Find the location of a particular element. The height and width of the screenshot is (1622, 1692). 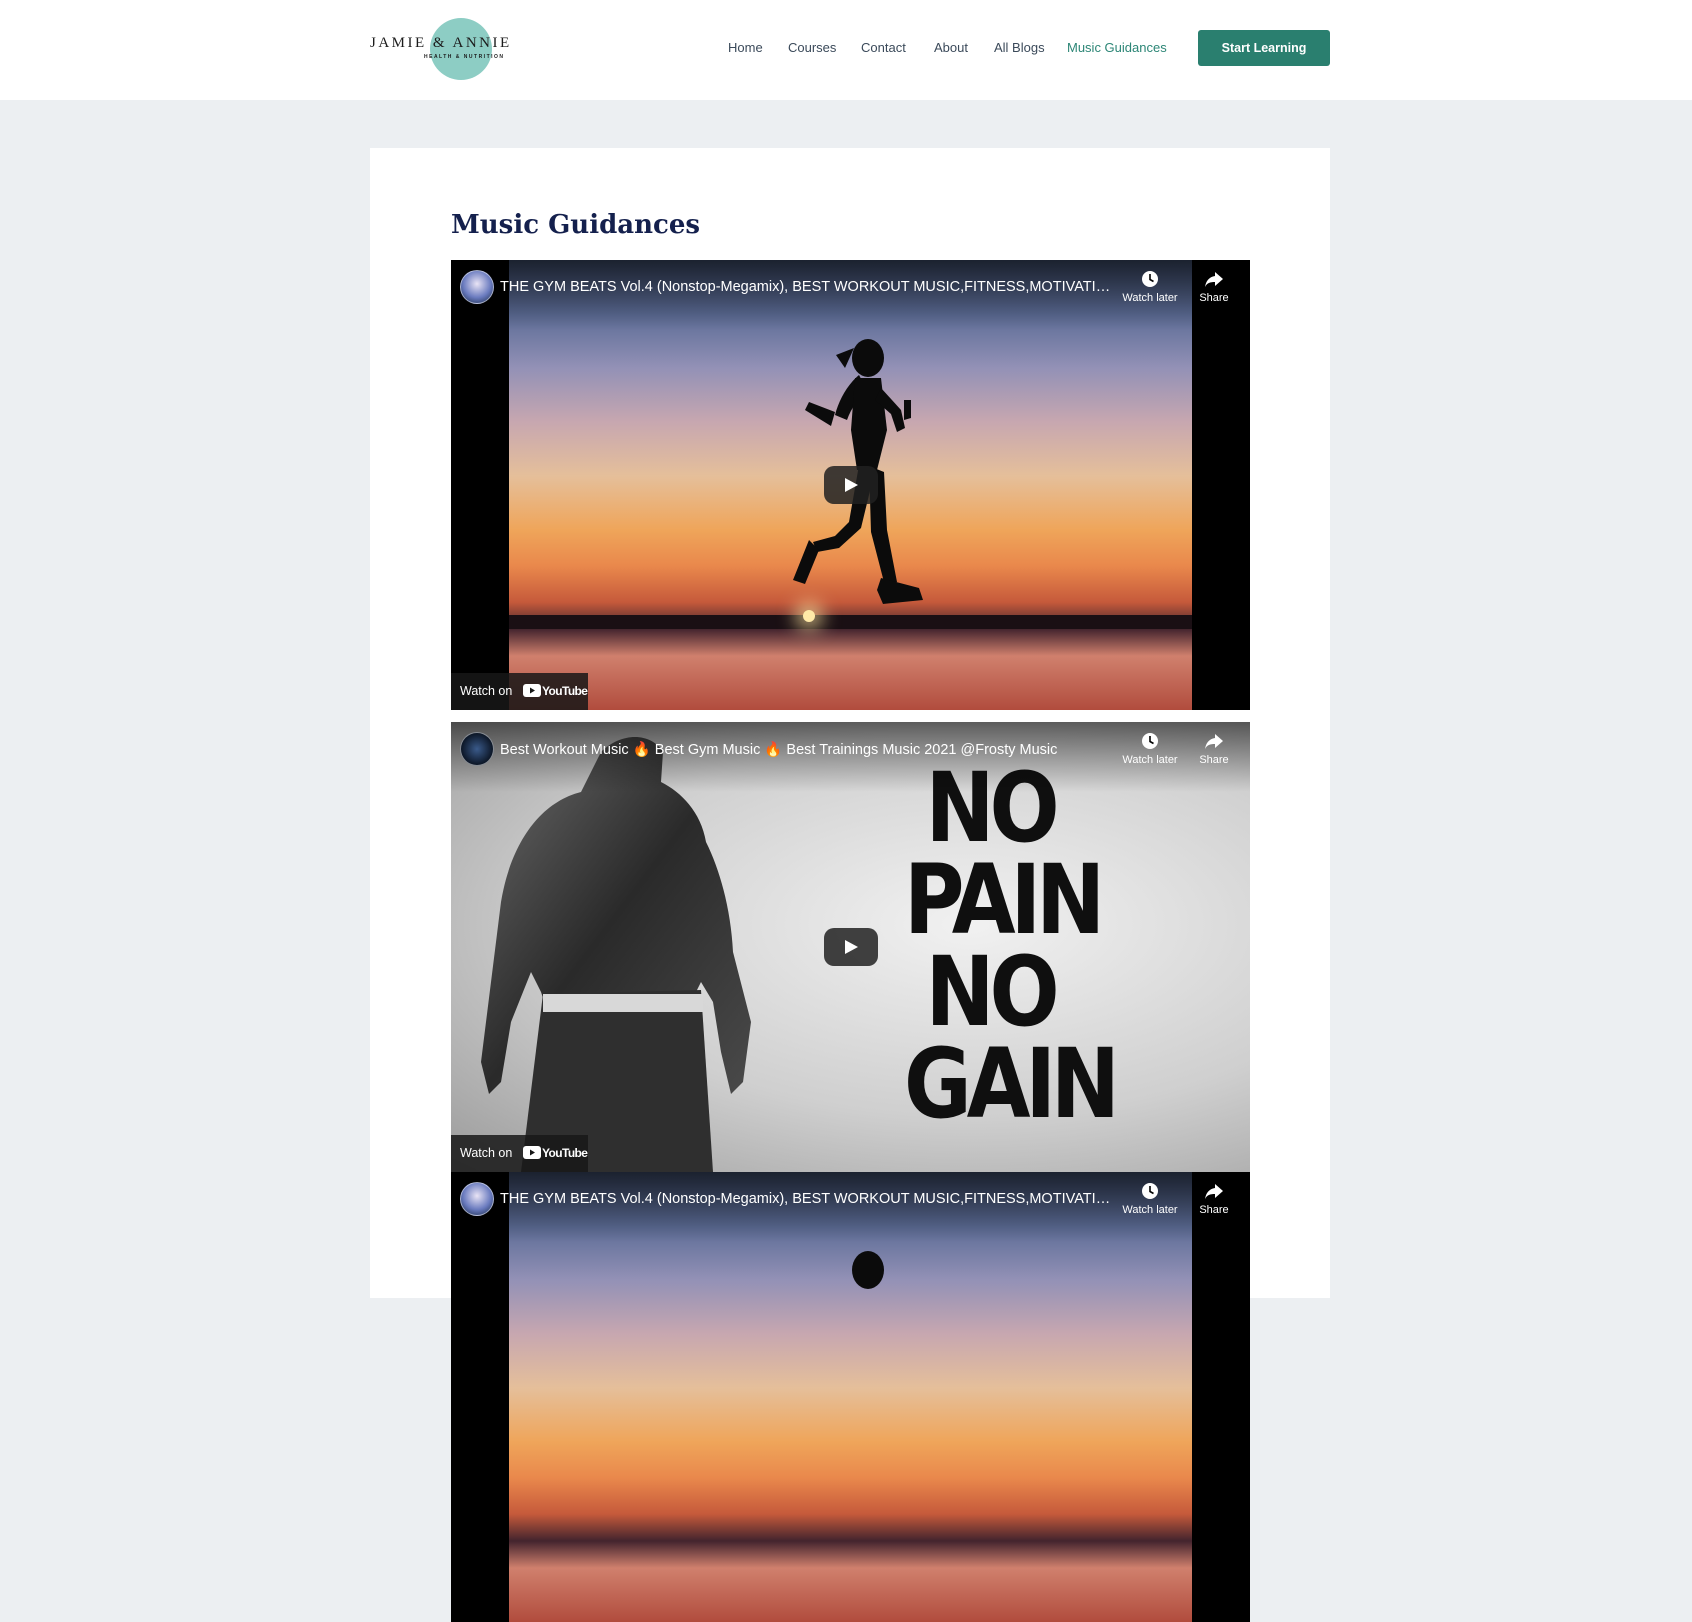

nav-music-guidances: Music Guidances is located at coordinates (1117, 47).